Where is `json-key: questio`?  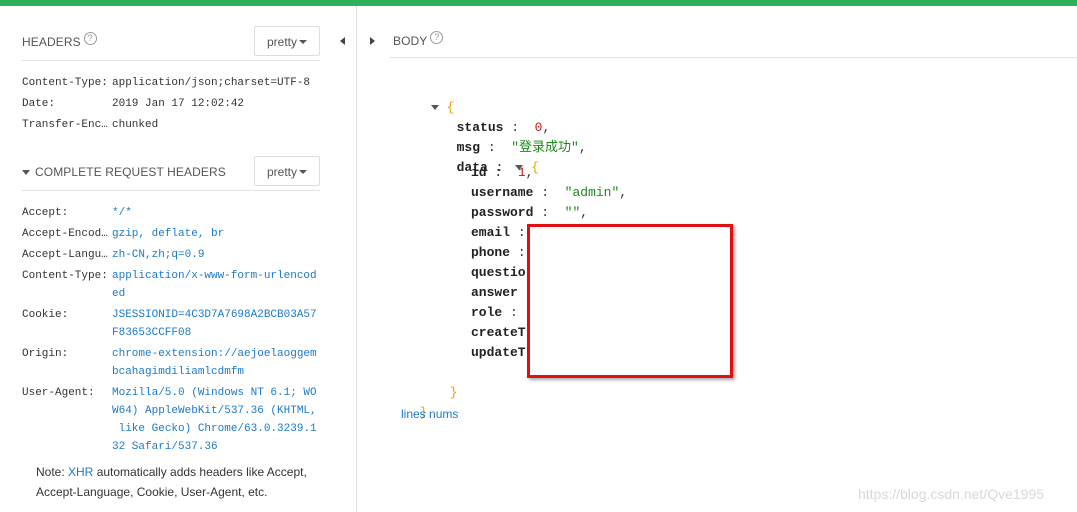
json-key: questio is located at coordinates (498, 272).